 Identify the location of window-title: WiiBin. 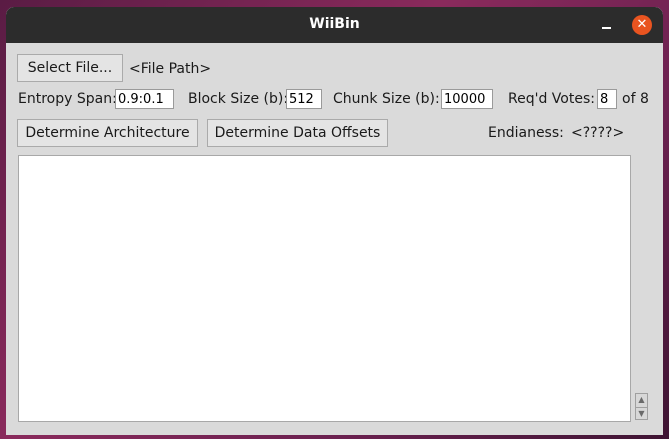
(334, 24).